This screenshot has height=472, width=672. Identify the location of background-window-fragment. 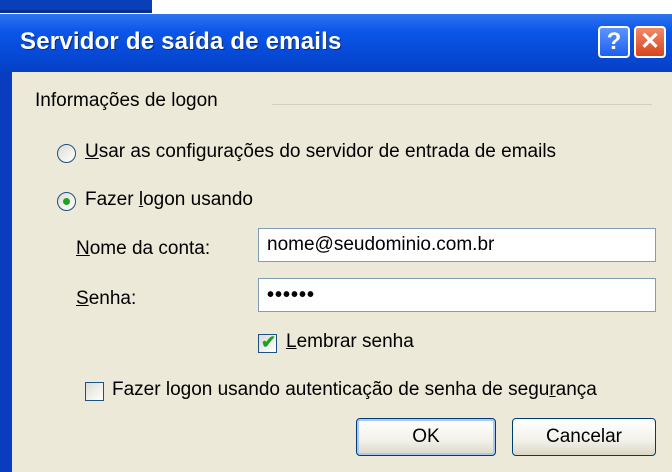
(76, 6).